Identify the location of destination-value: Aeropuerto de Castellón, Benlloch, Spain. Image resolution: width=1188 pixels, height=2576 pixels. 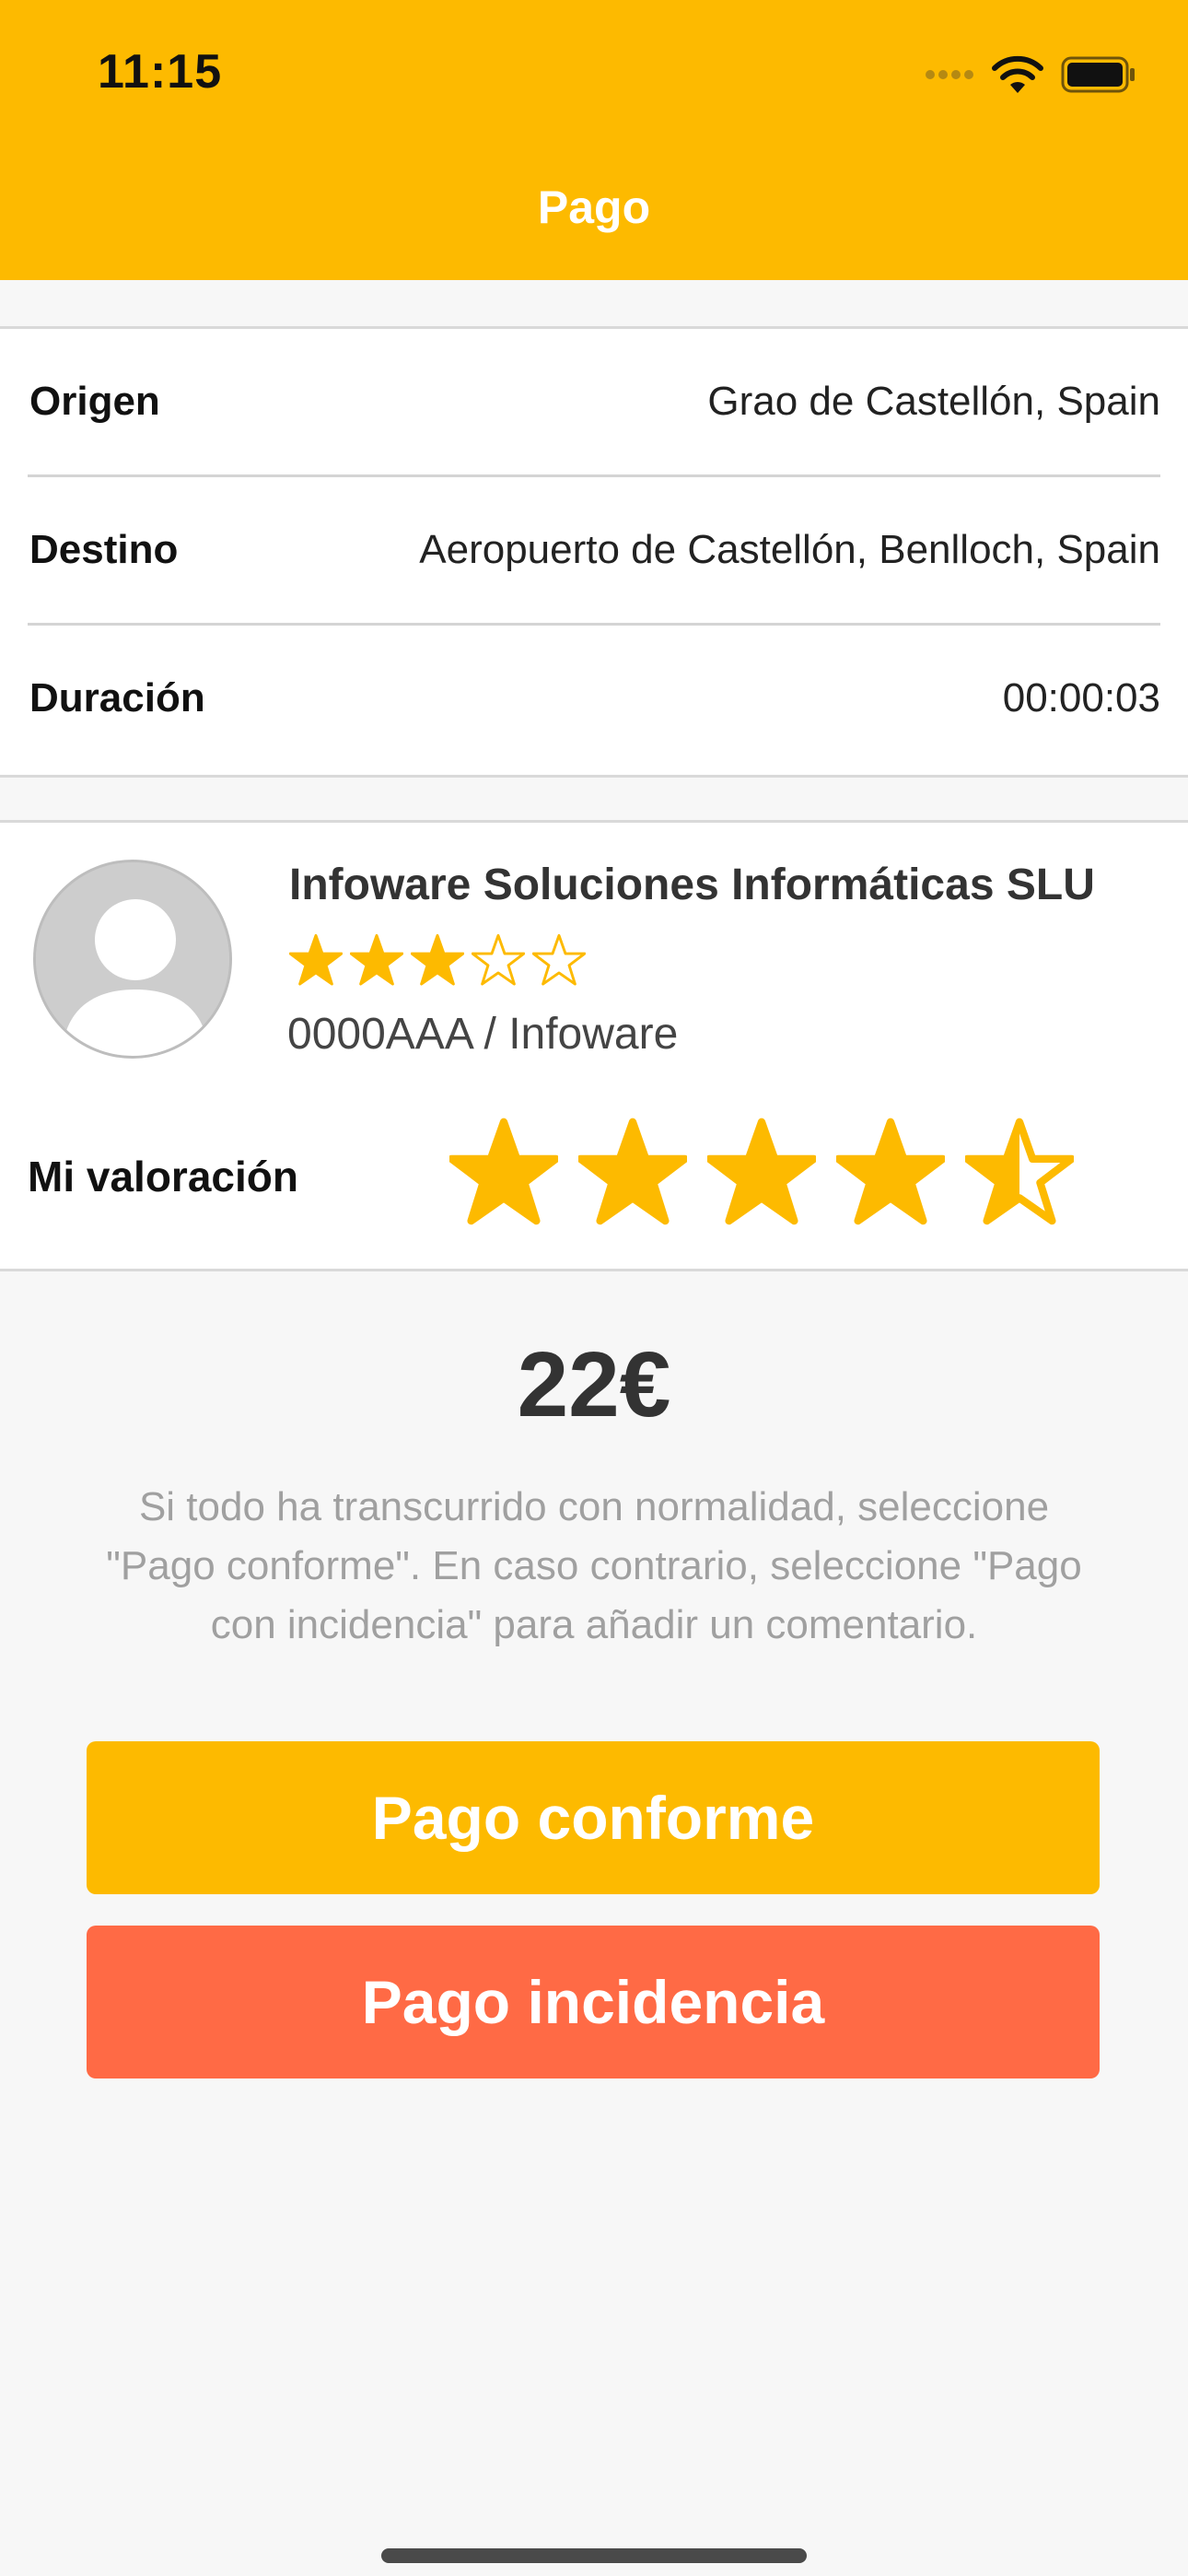
(789, 549).